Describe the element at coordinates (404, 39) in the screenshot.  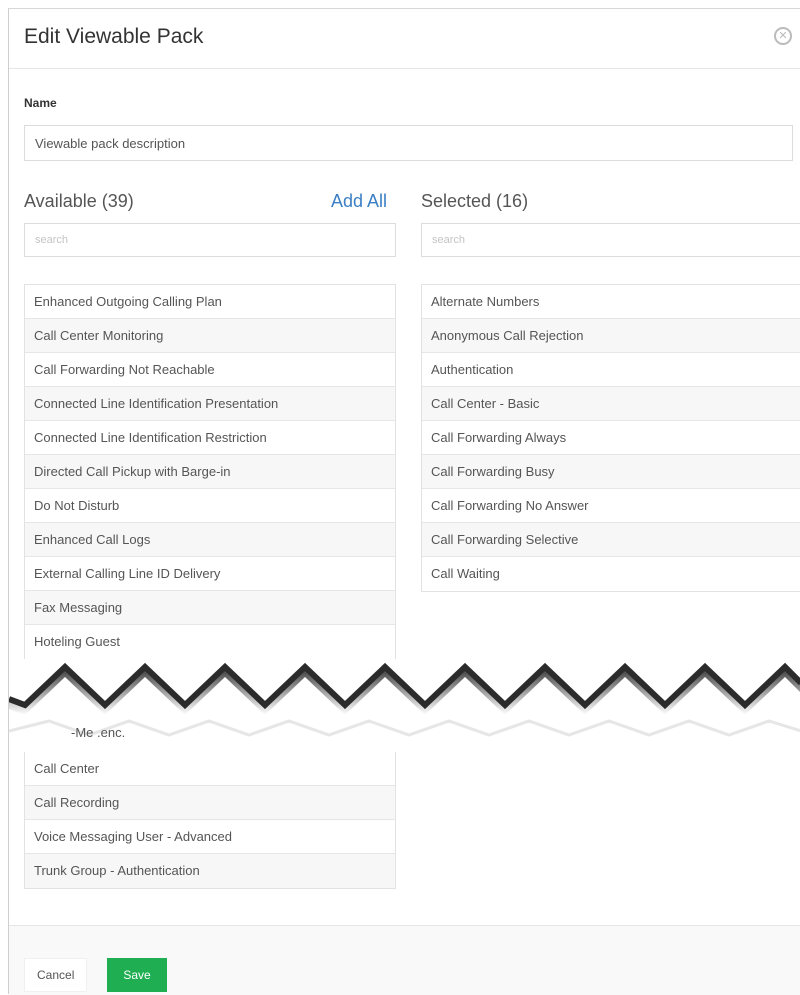
I see `dialog-header: Edit Viewable Pack ✕` at that location.